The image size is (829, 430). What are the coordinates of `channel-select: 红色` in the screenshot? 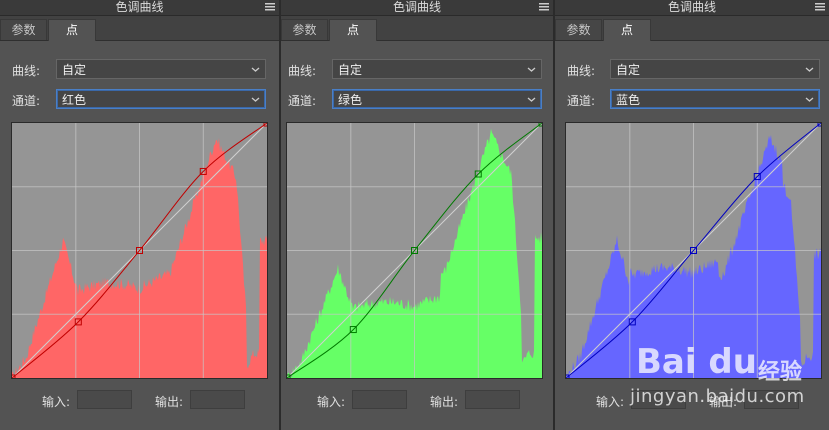 It's located at (161, 99).